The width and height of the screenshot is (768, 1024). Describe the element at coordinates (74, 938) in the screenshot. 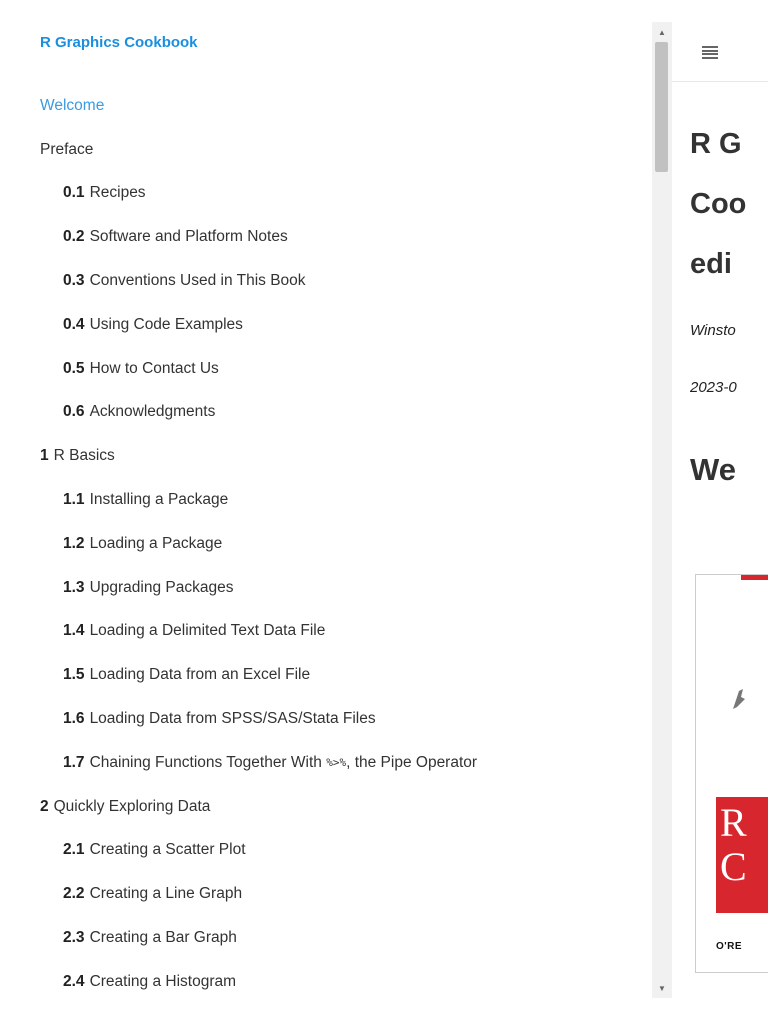

I see `toc-item-number: 2.3` at that location.